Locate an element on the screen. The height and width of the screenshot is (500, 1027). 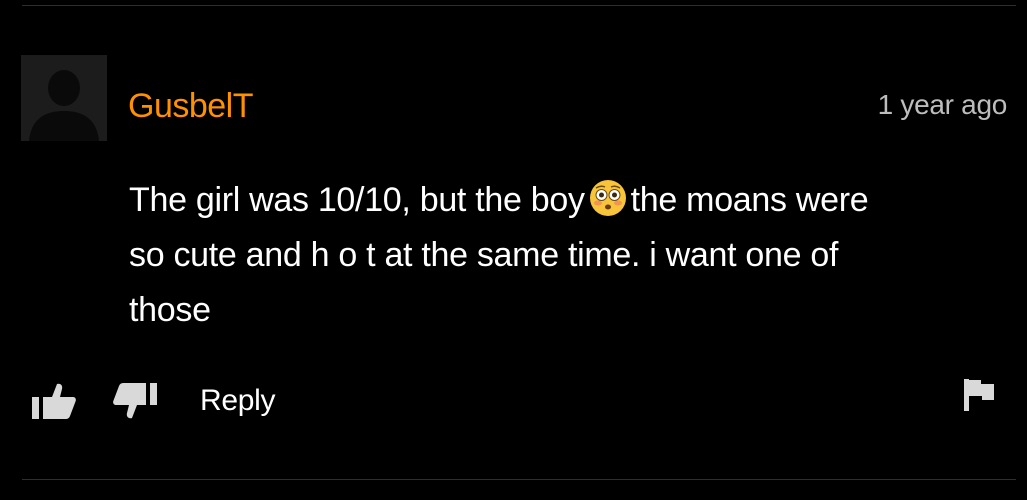
thumbs-up-icon is located at coordinates (54, 401).